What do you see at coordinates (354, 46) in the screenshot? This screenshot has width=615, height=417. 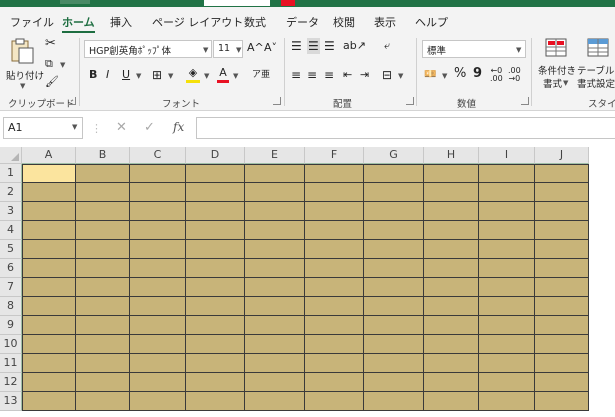 I see `orientation-icon: ab↗` at bounding box center [354, 46].